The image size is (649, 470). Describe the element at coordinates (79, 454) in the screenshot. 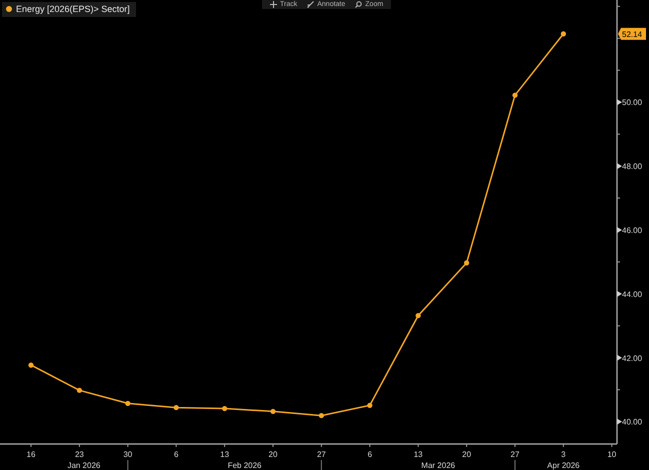

I see `x-tick-label: 23` at that location.